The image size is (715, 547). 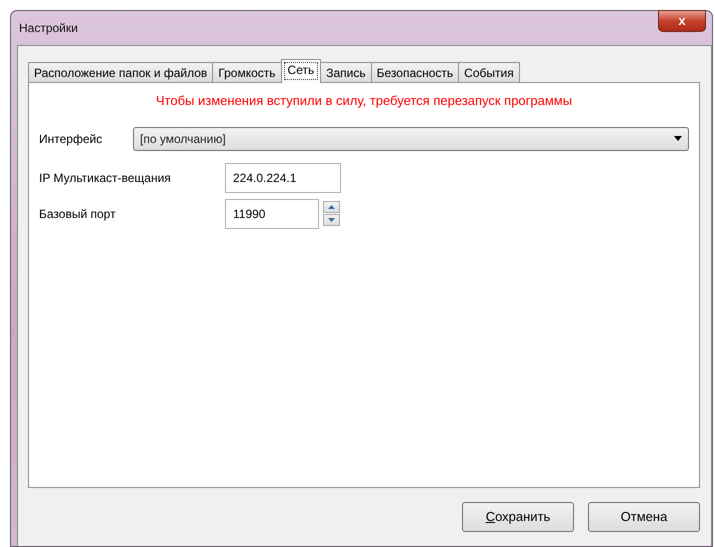 What do you see at coordinates (364, 101) in the screenshot?
I see `restart-notice: Чтобы изменения вступили в силу, требуется перезапуск программы` at bounding box center [364, 101].